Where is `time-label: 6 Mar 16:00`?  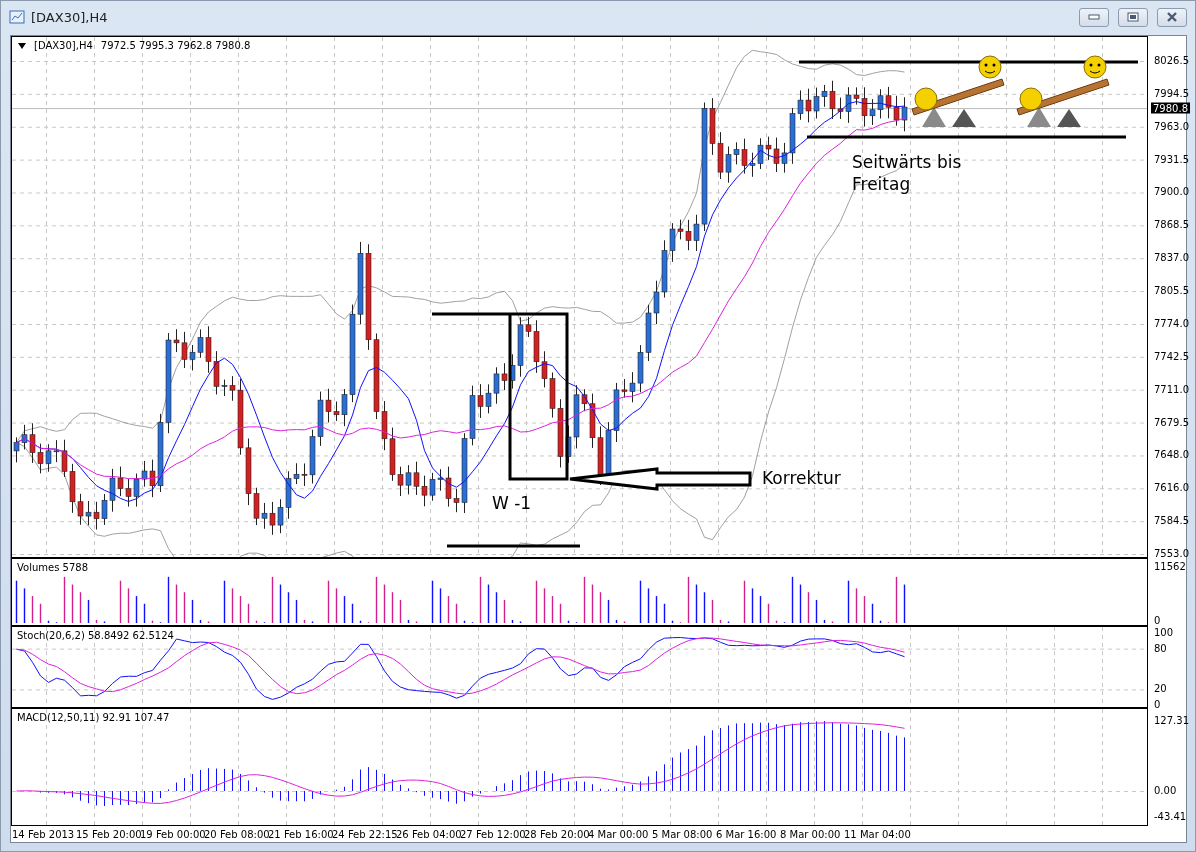 time-label: 6 Mar 16:00 is located at coordinates (747, 834).